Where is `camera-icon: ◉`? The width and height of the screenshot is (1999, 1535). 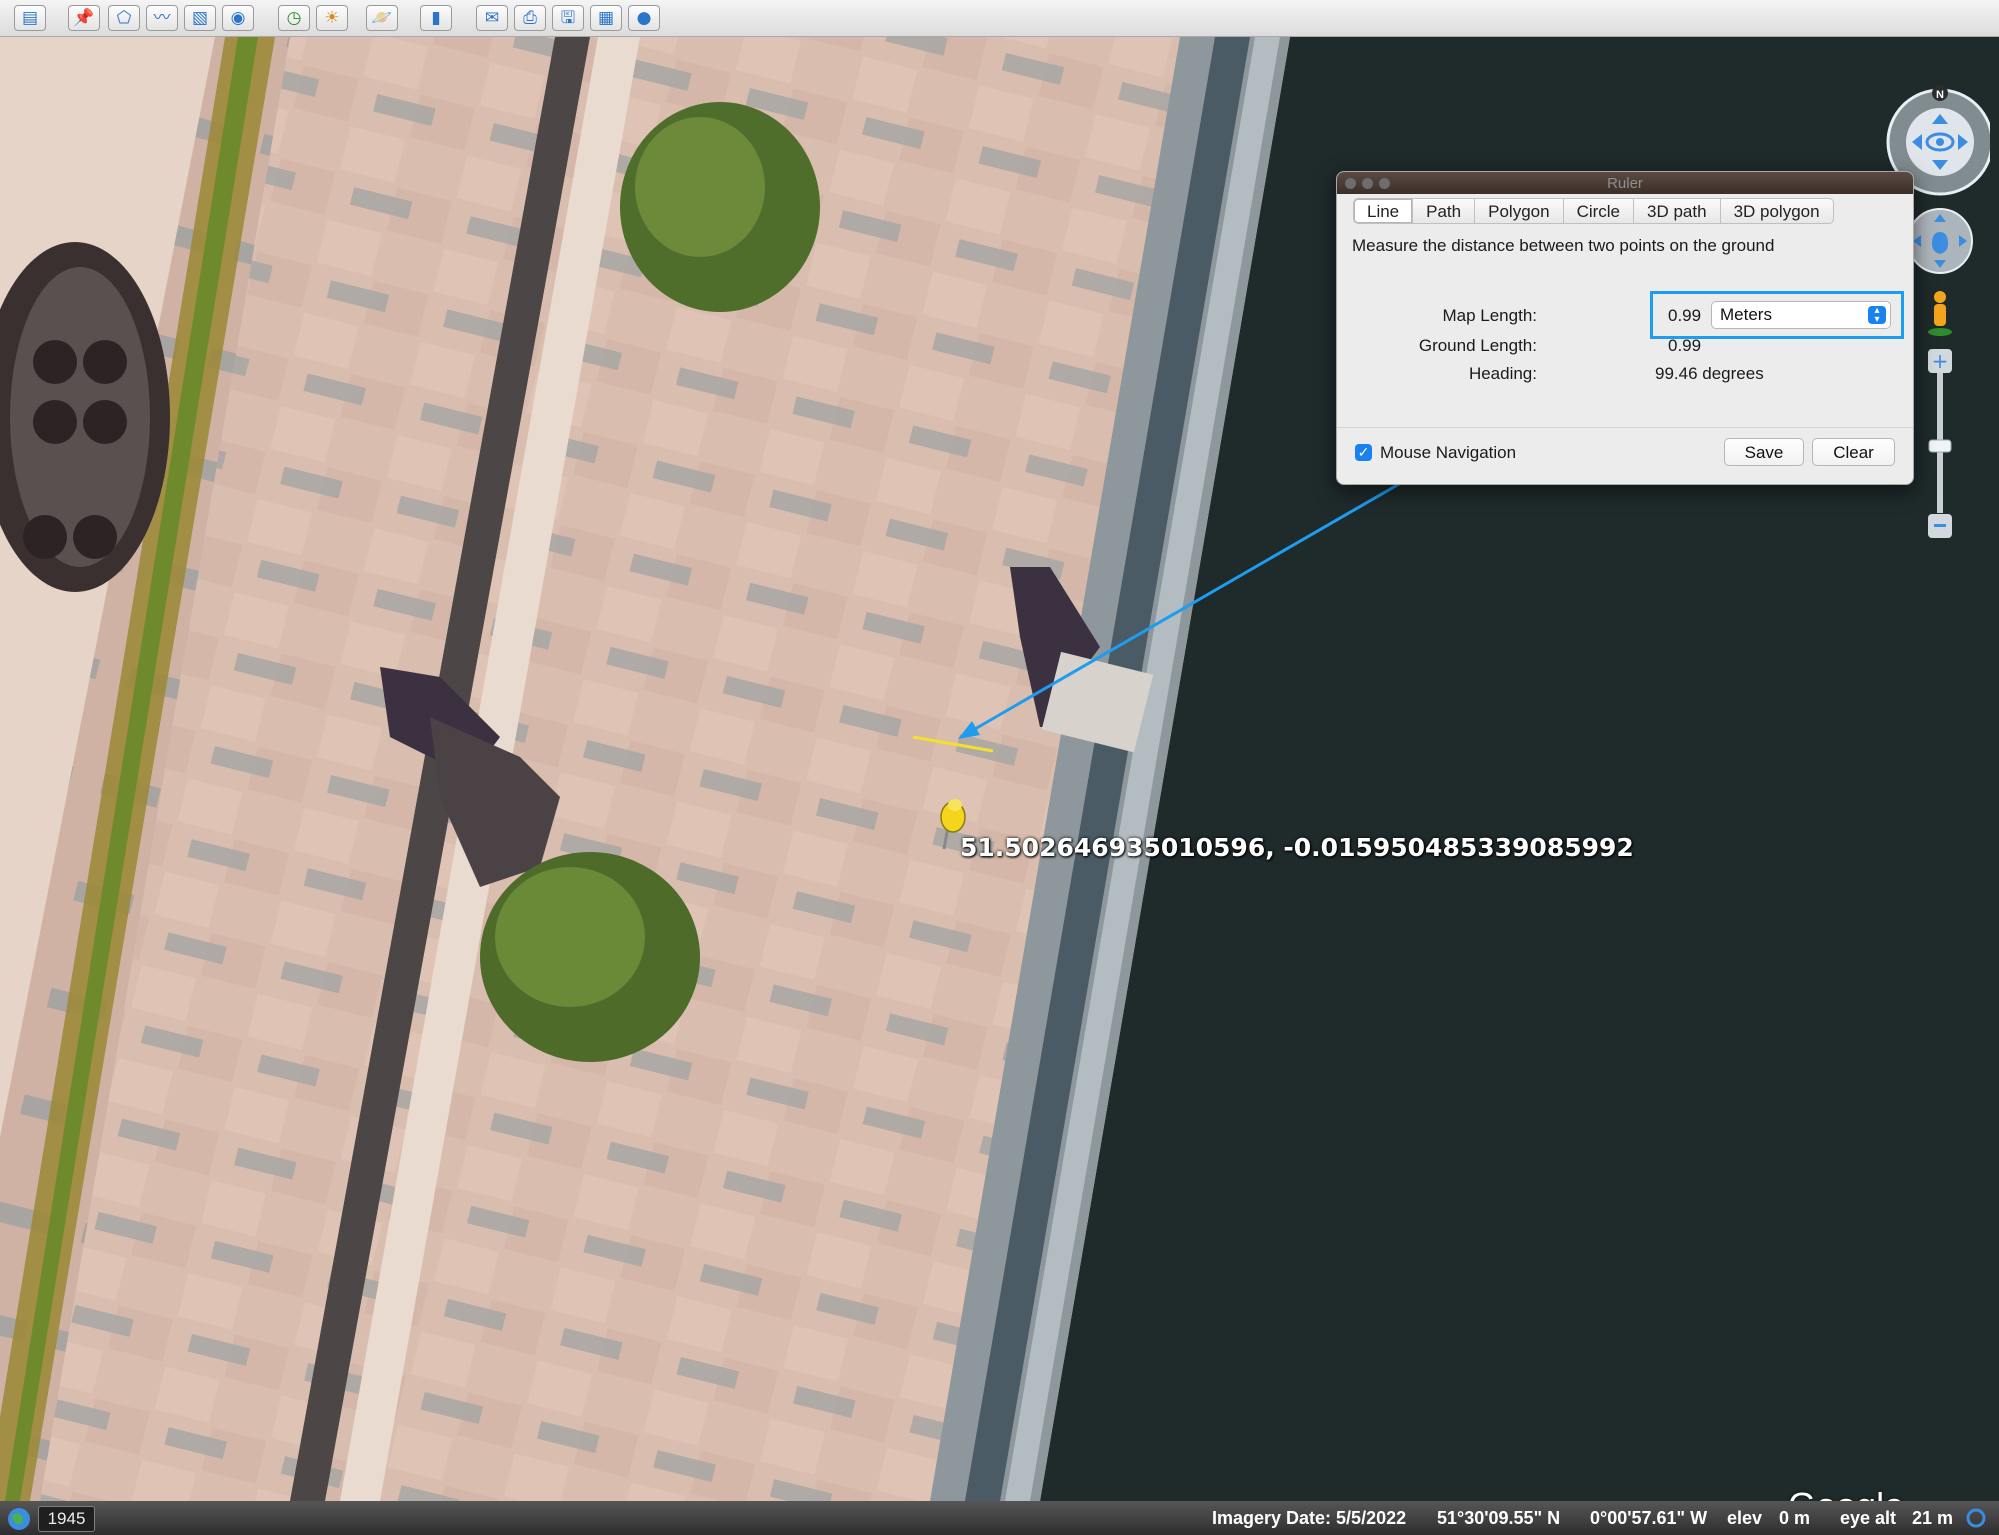
camera-icon: ◉ is located at coordinates (238, 17).